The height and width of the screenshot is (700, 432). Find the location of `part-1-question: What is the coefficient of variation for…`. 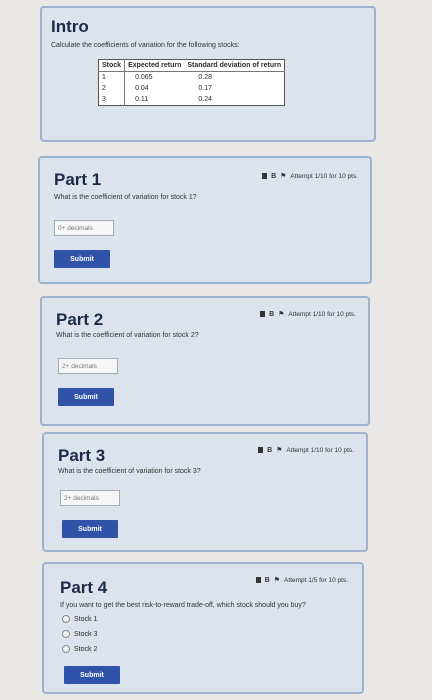

part-1-question: What is the coefficient of variation for… is located at coordinates (125, 197).